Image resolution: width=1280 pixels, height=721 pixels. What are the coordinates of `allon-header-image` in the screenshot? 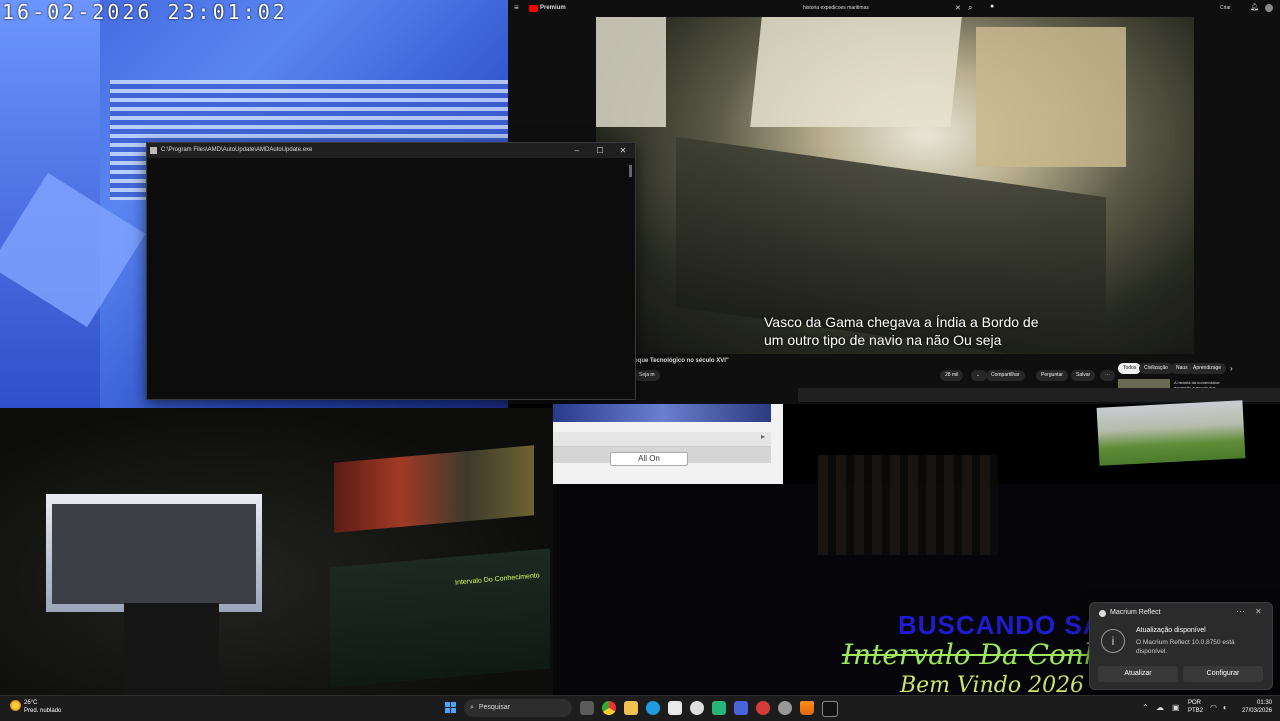 It's located at (662, 413).